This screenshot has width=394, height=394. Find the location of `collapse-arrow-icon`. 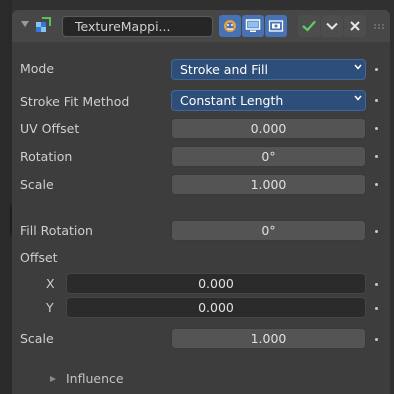

collapse-arrow-icon is located at coordinates (25, 24).